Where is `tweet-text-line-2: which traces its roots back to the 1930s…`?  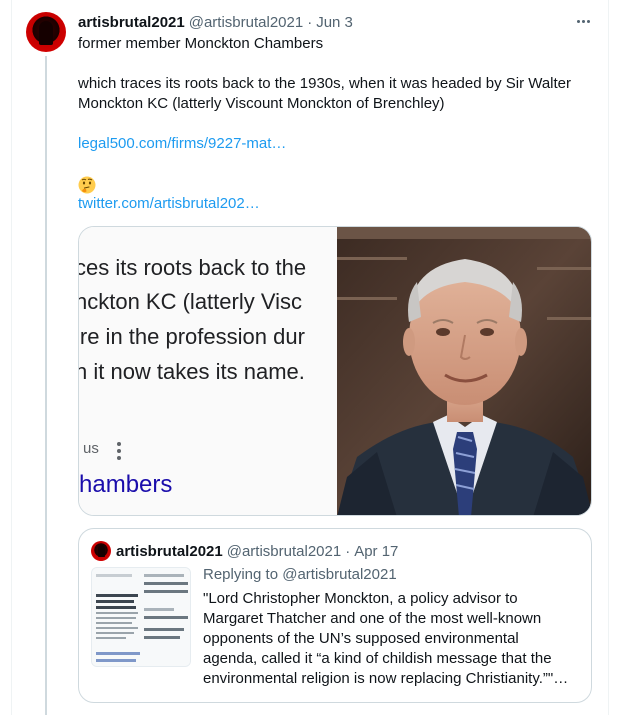 tweet-text-line-2: which traces its roots back to the 1930s… is located at coordinates (325, 83).